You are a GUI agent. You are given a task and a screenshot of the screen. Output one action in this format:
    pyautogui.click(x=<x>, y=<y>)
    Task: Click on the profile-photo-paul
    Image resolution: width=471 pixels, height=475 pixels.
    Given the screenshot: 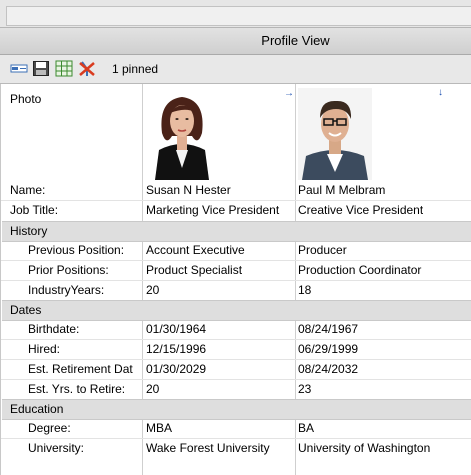 What is the action you would take?
    pyautogui.click(x=335, y=134)
    